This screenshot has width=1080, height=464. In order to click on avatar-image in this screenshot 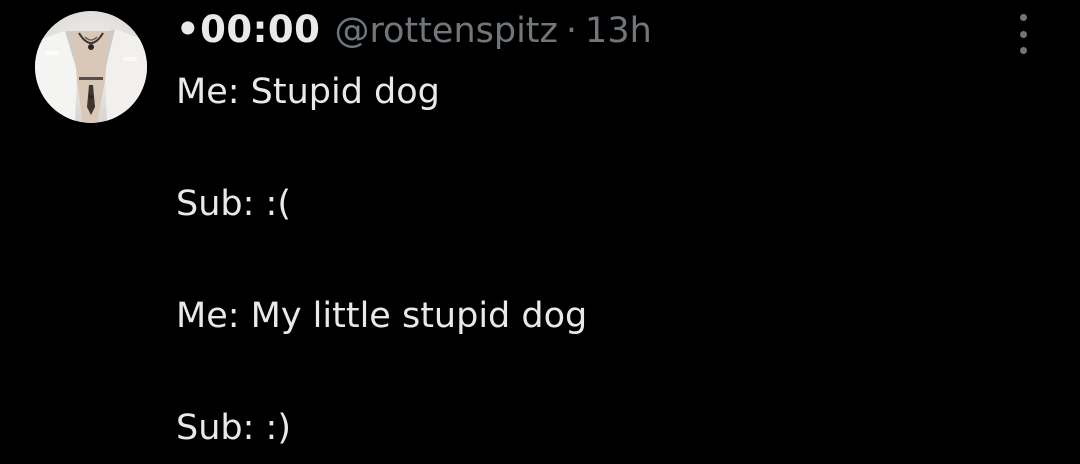, I will do `click(91, 76)`.